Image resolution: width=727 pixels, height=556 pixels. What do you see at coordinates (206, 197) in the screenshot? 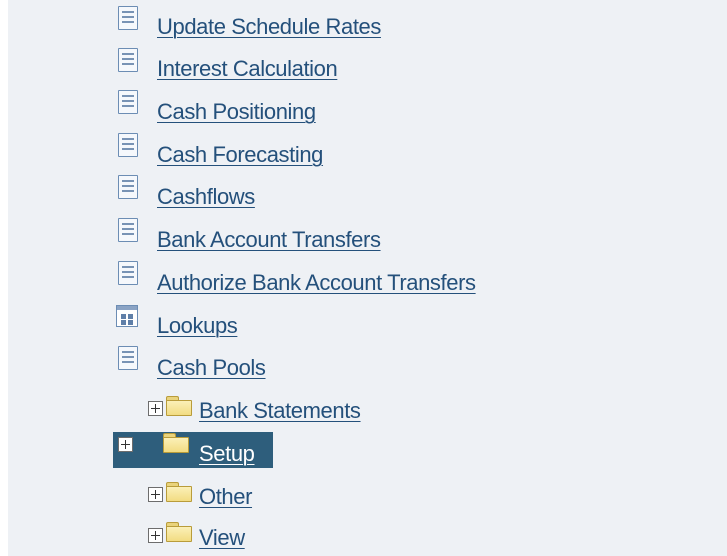
I see `tree-item-label: Cashflows` at bounding box center [206, 197].